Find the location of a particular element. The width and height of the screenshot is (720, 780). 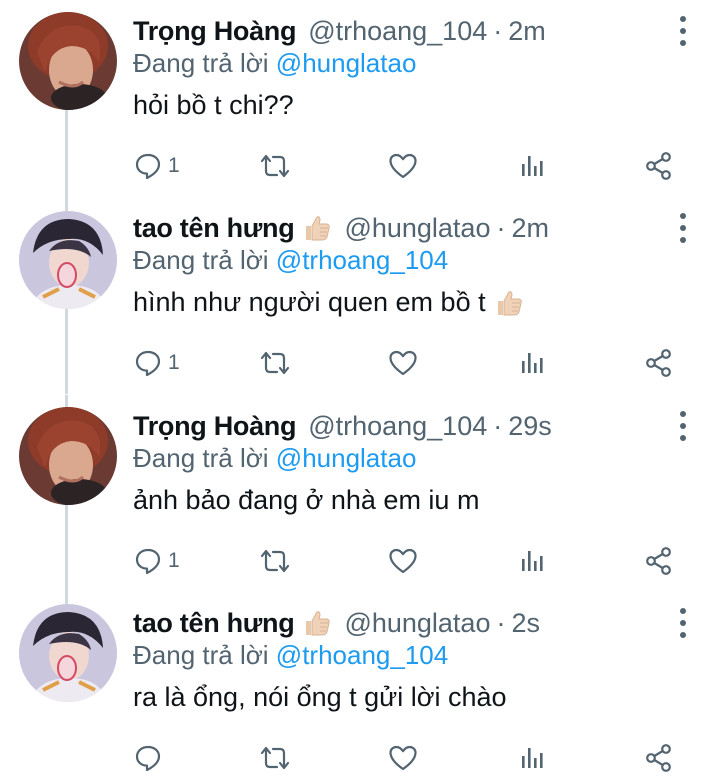

tweet-text: ra là ổng, nói ổng t gửi lời chào is located at coordinates (320, 697).